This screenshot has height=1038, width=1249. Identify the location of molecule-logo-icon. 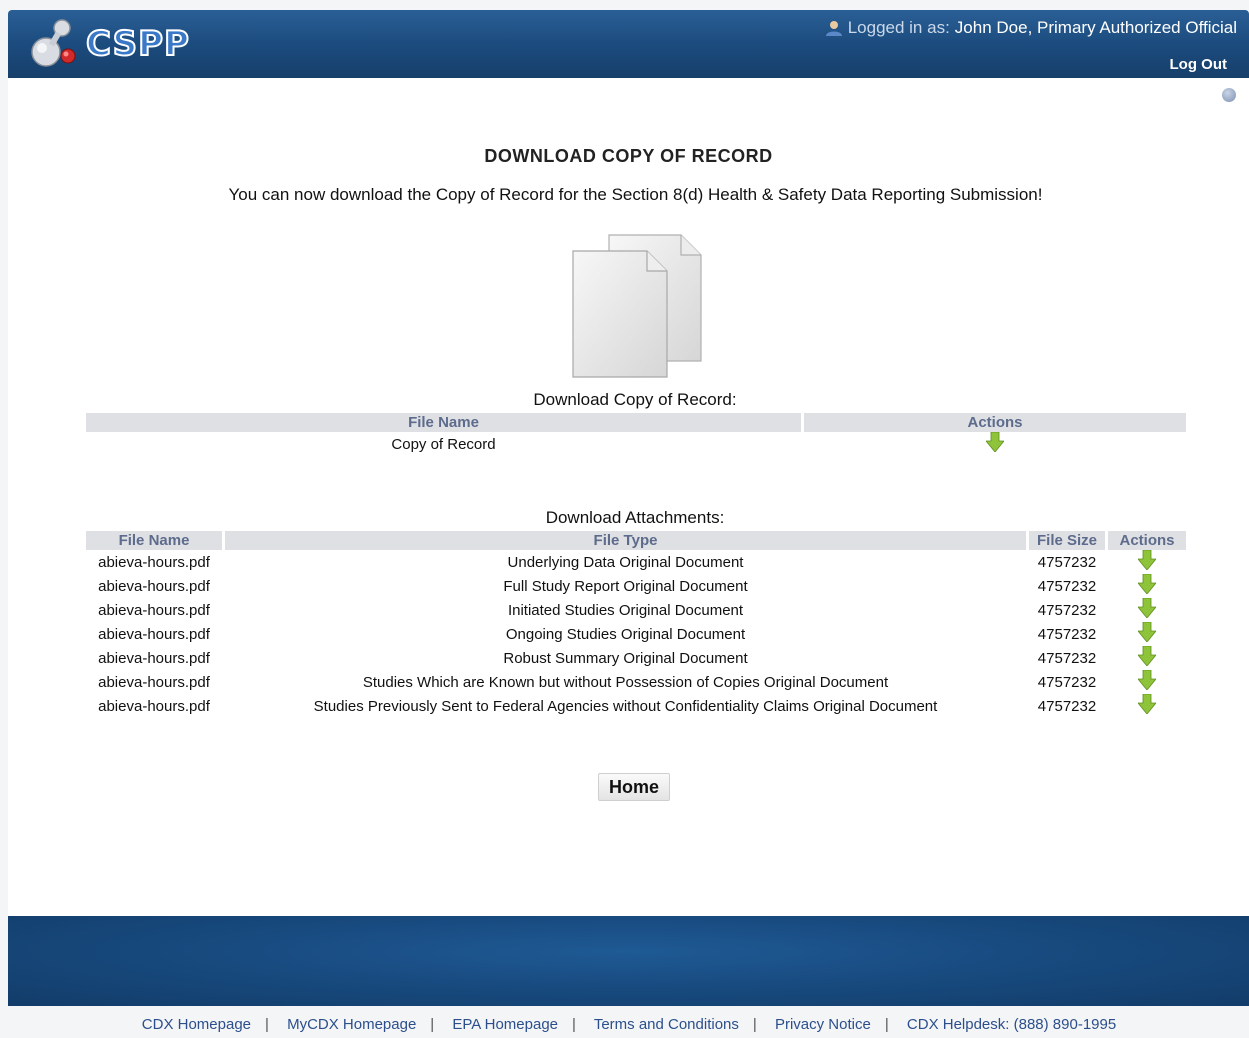
(53, 43).